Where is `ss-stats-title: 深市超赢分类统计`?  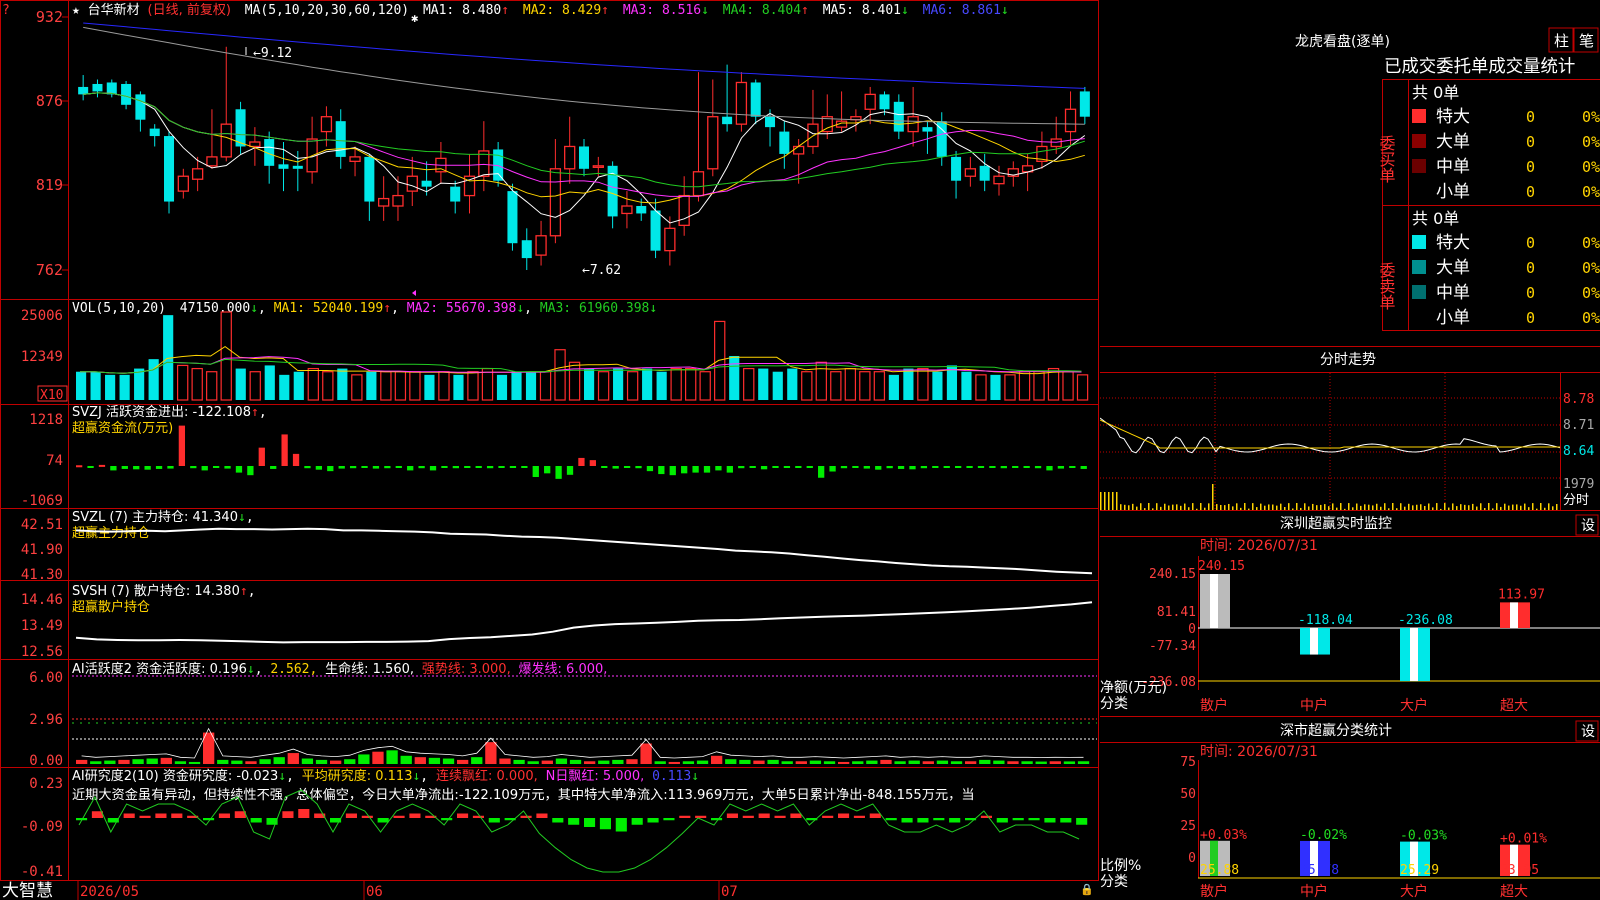 ss-stats-title: 深市超赢分类统计 is located at coordinates (1336, 730).